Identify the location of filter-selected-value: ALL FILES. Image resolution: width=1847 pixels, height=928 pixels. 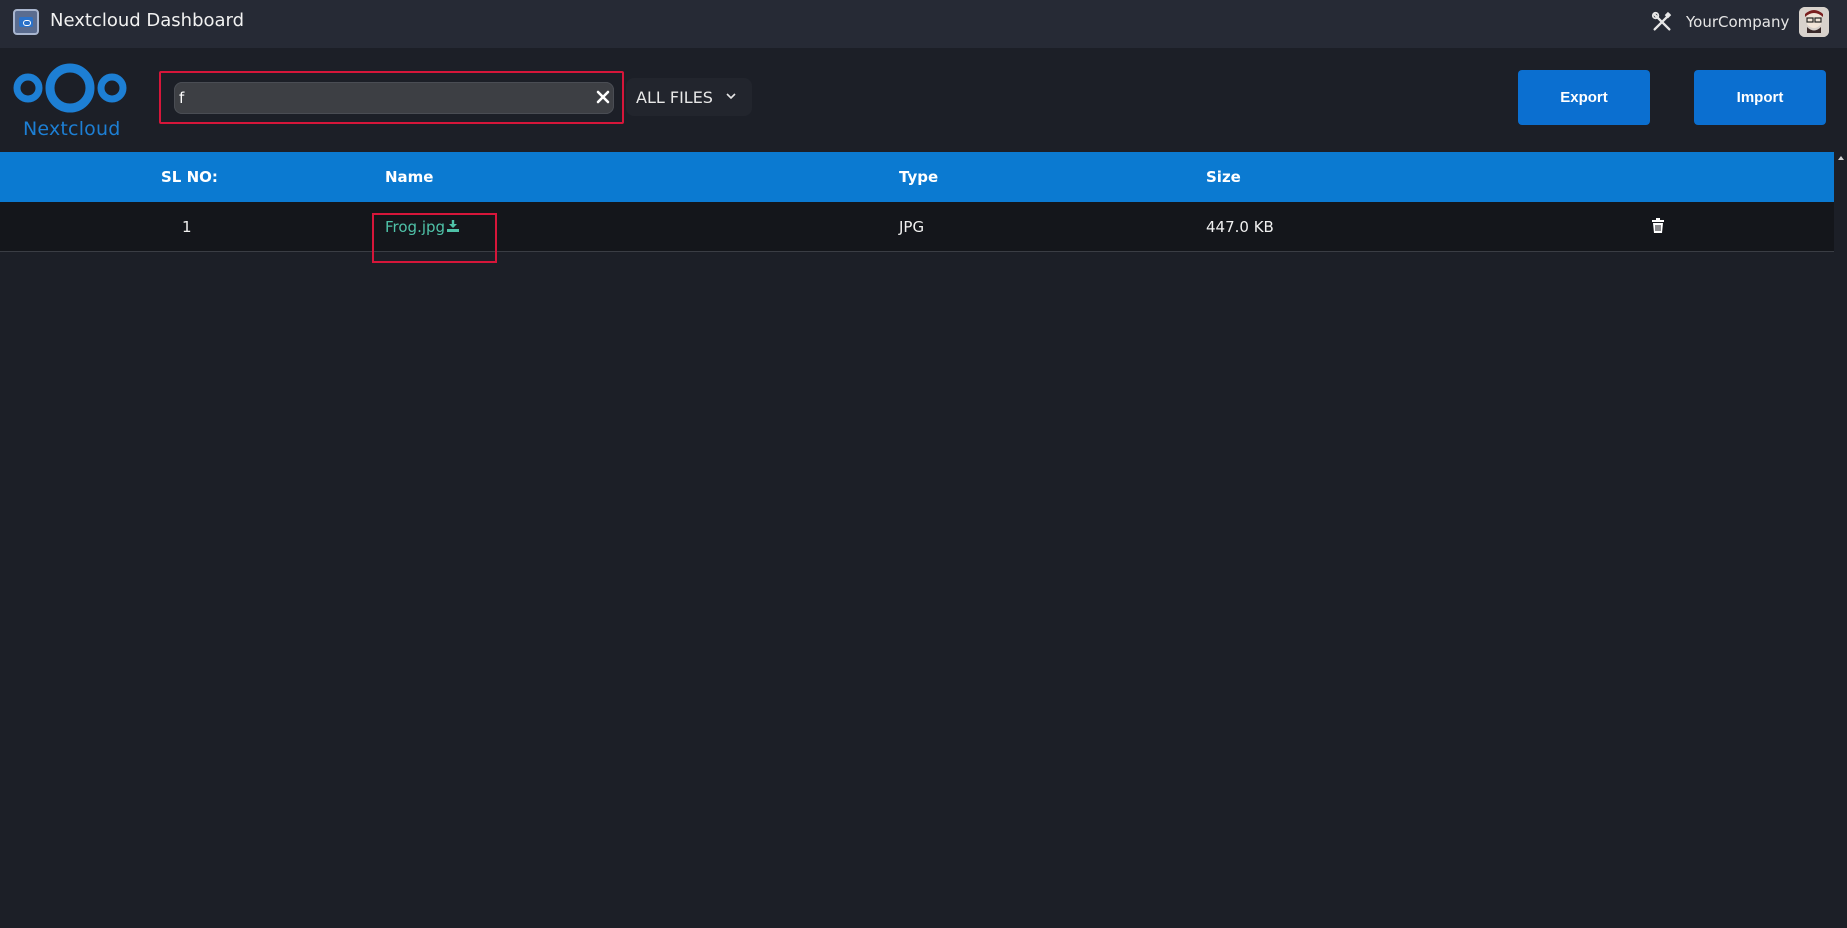
(674, 97).